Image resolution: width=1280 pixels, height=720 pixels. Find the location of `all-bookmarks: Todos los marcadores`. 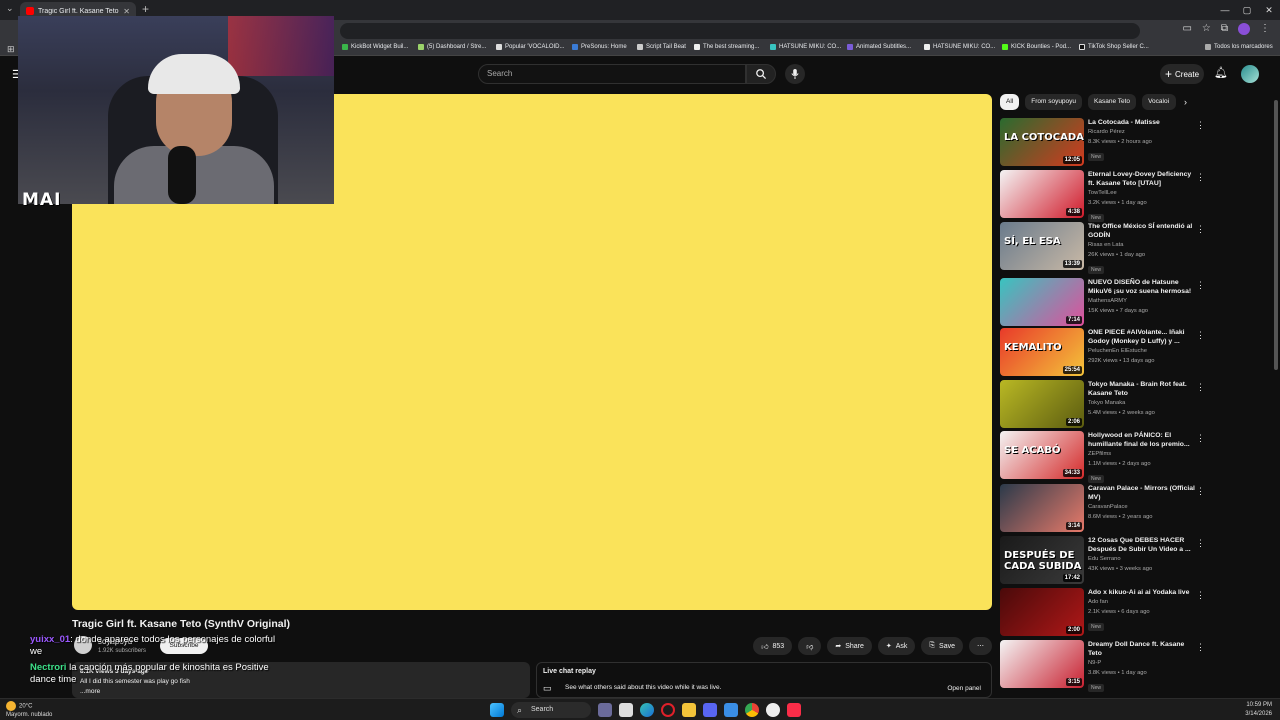

all-bookmarks: Todos los marcadores is located at coordinates (1239, 47).